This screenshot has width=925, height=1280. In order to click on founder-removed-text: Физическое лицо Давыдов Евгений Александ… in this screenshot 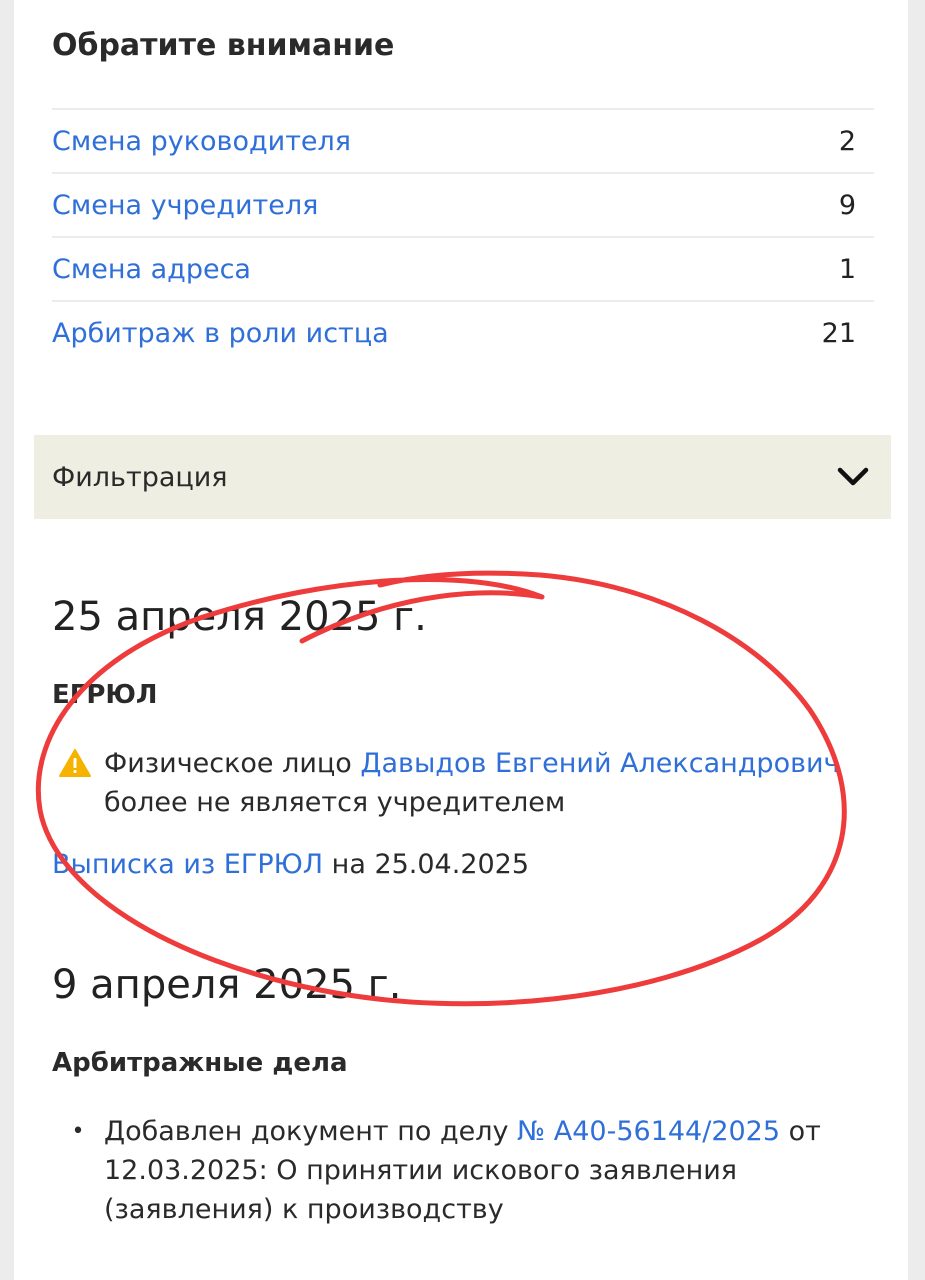, I will do `click(472, 783)`.